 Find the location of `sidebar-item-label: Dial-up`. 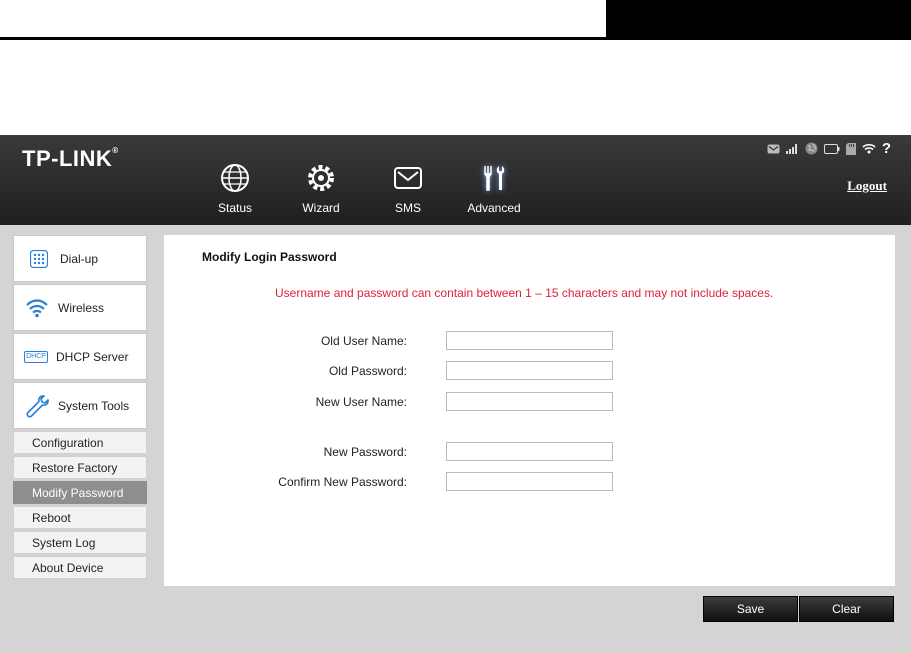

sidebar-item-label: Dial-up is located at coordinates (79, 258).